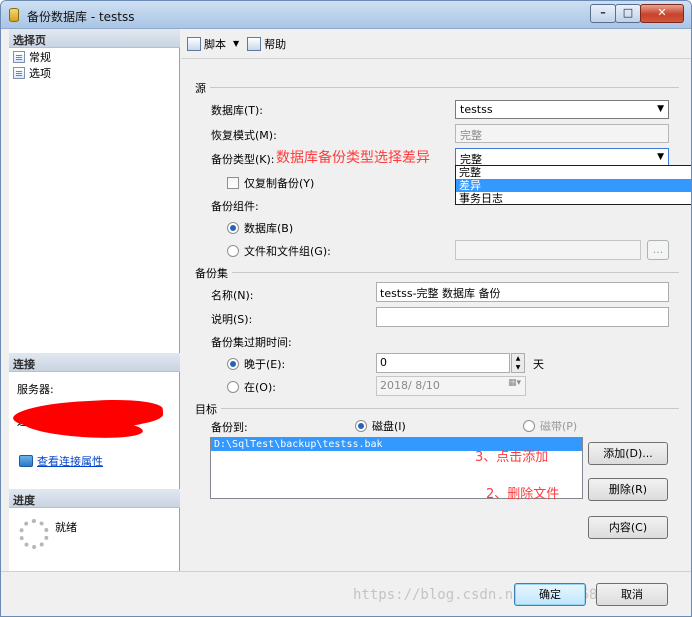  Describe the element at coordinates (628, 13) in the screenshot. I see `maximize-button: □` at that location.